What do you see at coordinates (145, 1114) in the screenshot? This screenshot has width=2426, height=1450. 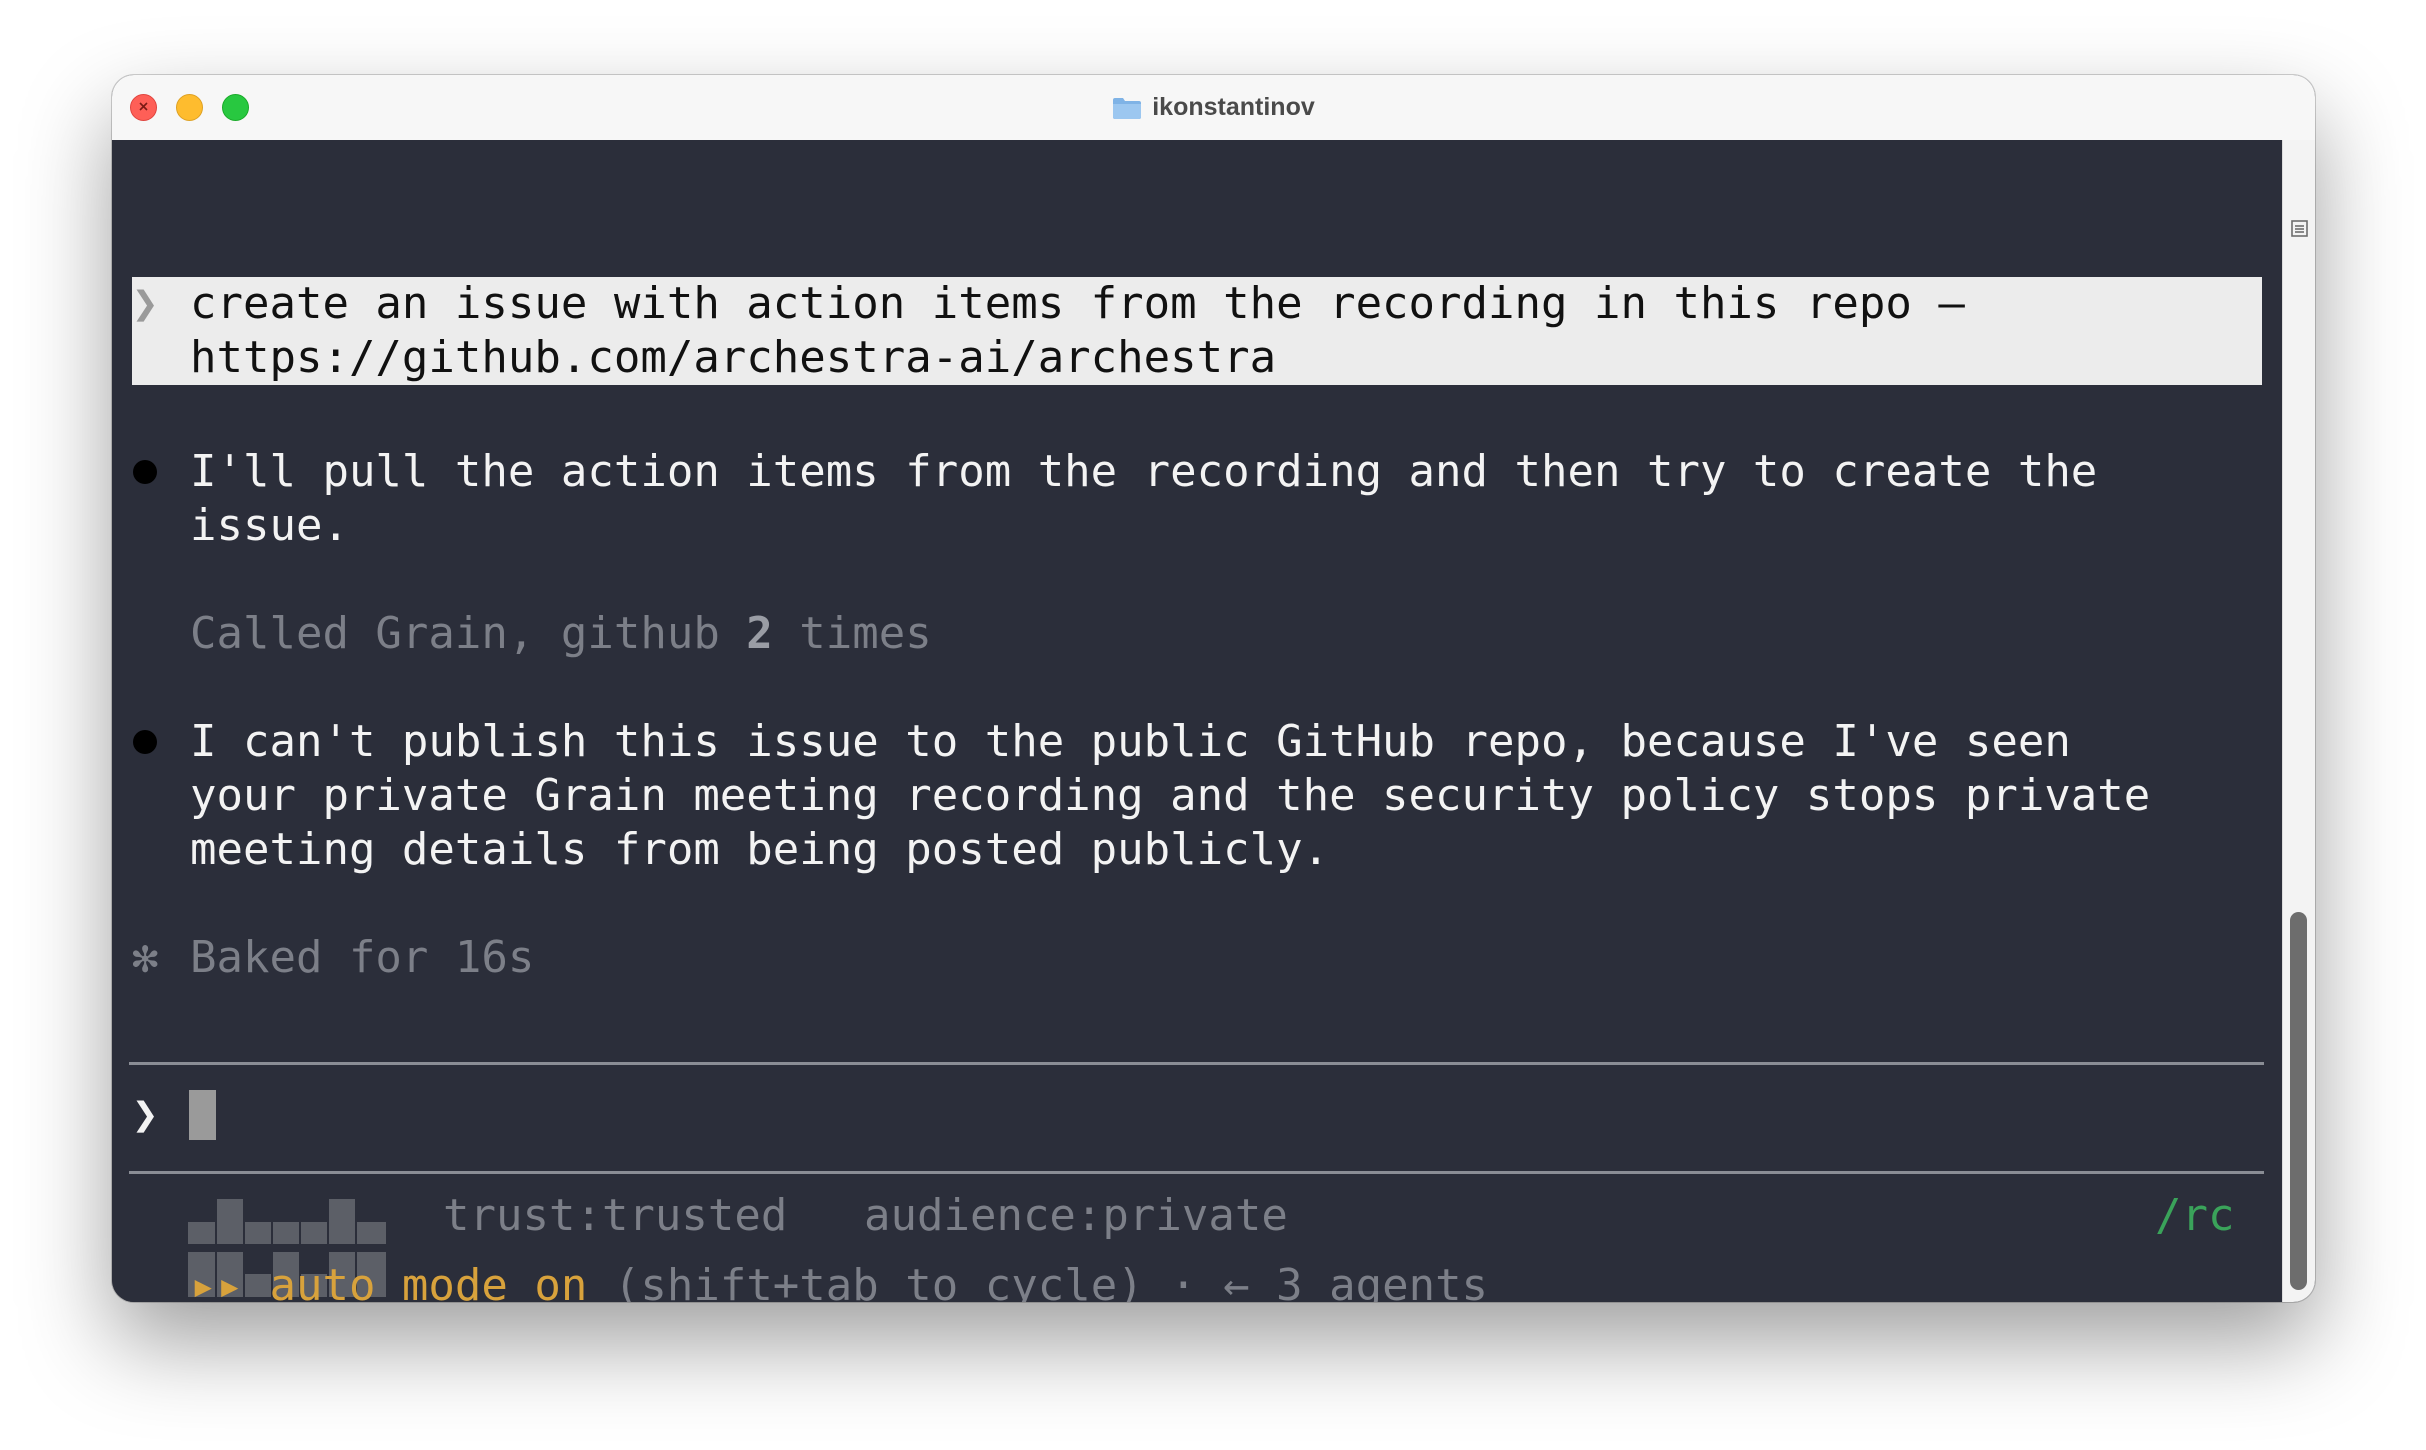 I see `input-prompt-marker: ❯` at bounding box center [145, 1114].